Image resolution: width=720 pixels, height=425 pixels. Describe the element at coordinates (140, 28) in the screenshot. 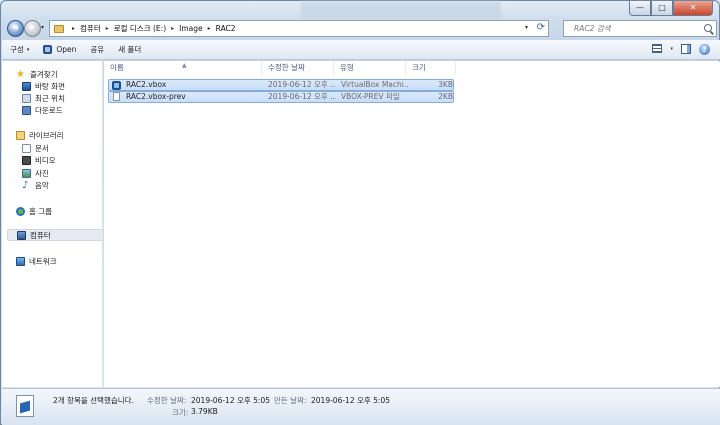

I see `breadcrumb-local-disk: 로컬 디스크 (E:)` at that location.